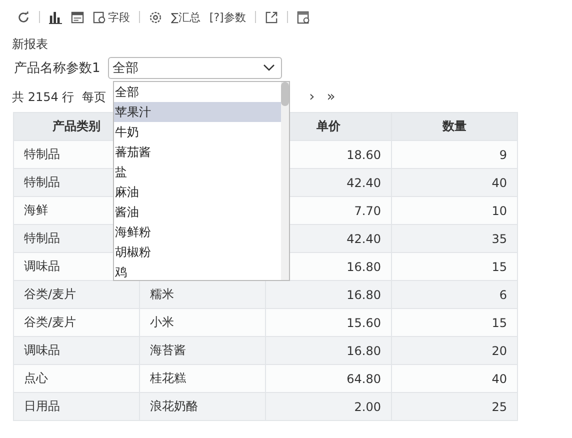  What do you see at coordinates (57, 68) in the screenshot?
I see `parameter-label: 产品名称参数1` at bounding box center [57, 68].